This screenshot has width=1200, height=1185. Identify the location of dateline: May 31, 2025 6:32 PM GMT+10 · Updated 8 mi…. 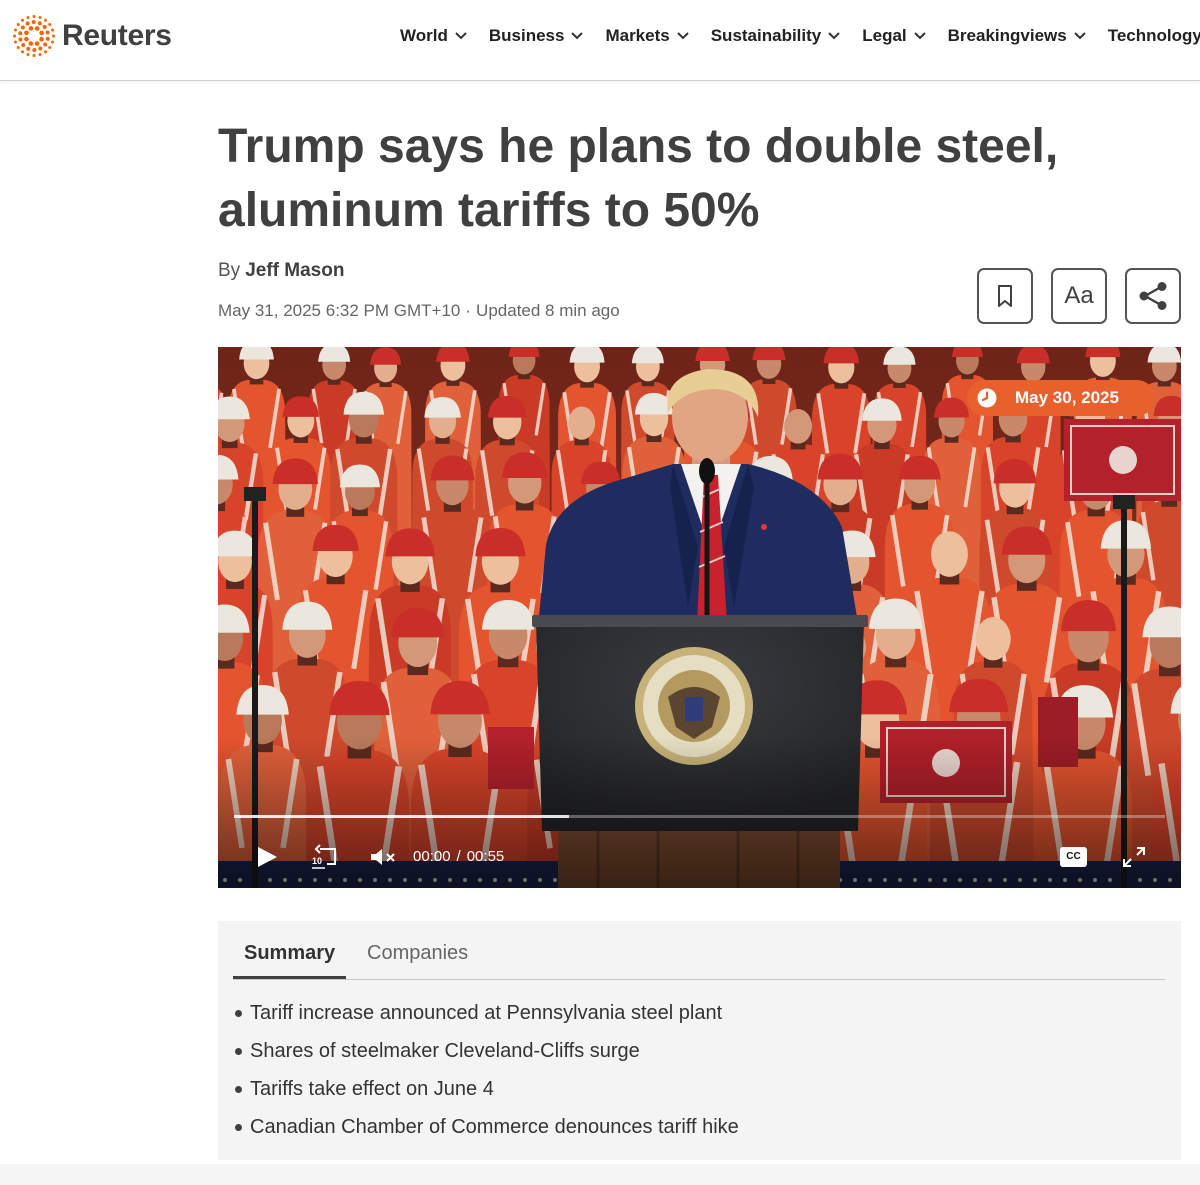
(419, 311).